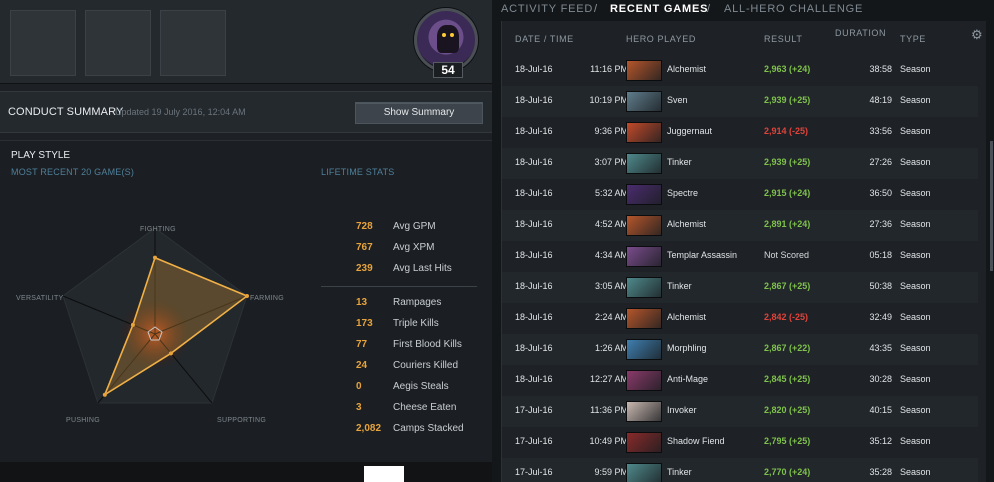 This screenshot has height=482, width=994. What do you see at coordinates (547, 9) in the screenshot?
I see `tab-activity-feed: ACTIVITY FEED` at bounding box center [547, 9].